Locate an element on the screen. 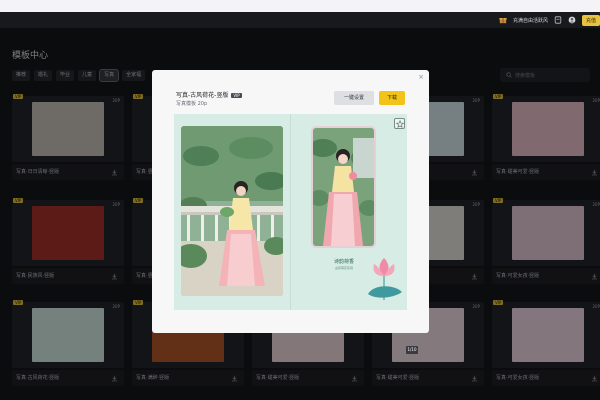 The image size is (600, 400). preview-photo-left is located at coordinates (232, 211).